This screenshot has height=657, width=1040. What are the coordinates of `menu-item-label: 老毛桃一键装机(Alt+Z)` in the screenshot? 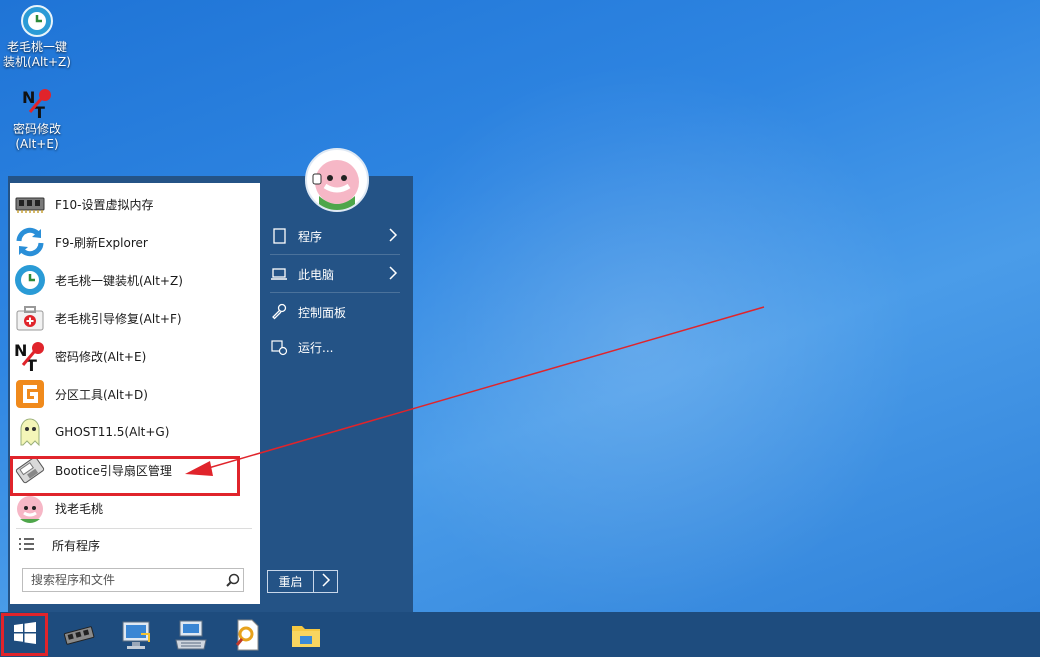 It's located at (119, 280).